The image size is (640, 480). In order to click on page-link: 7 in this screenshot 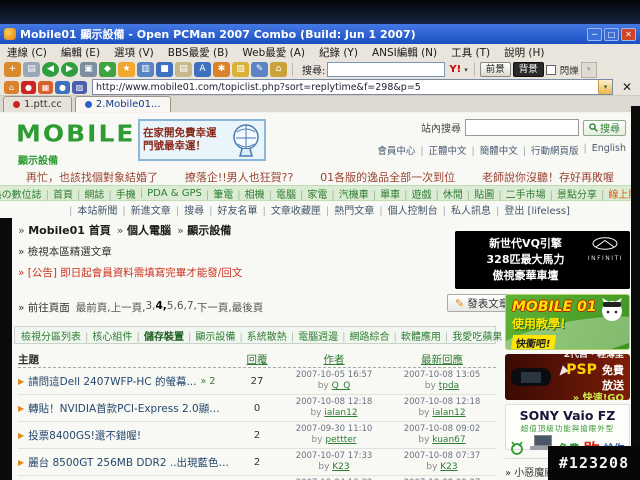, I will do `click(192, 307)`.